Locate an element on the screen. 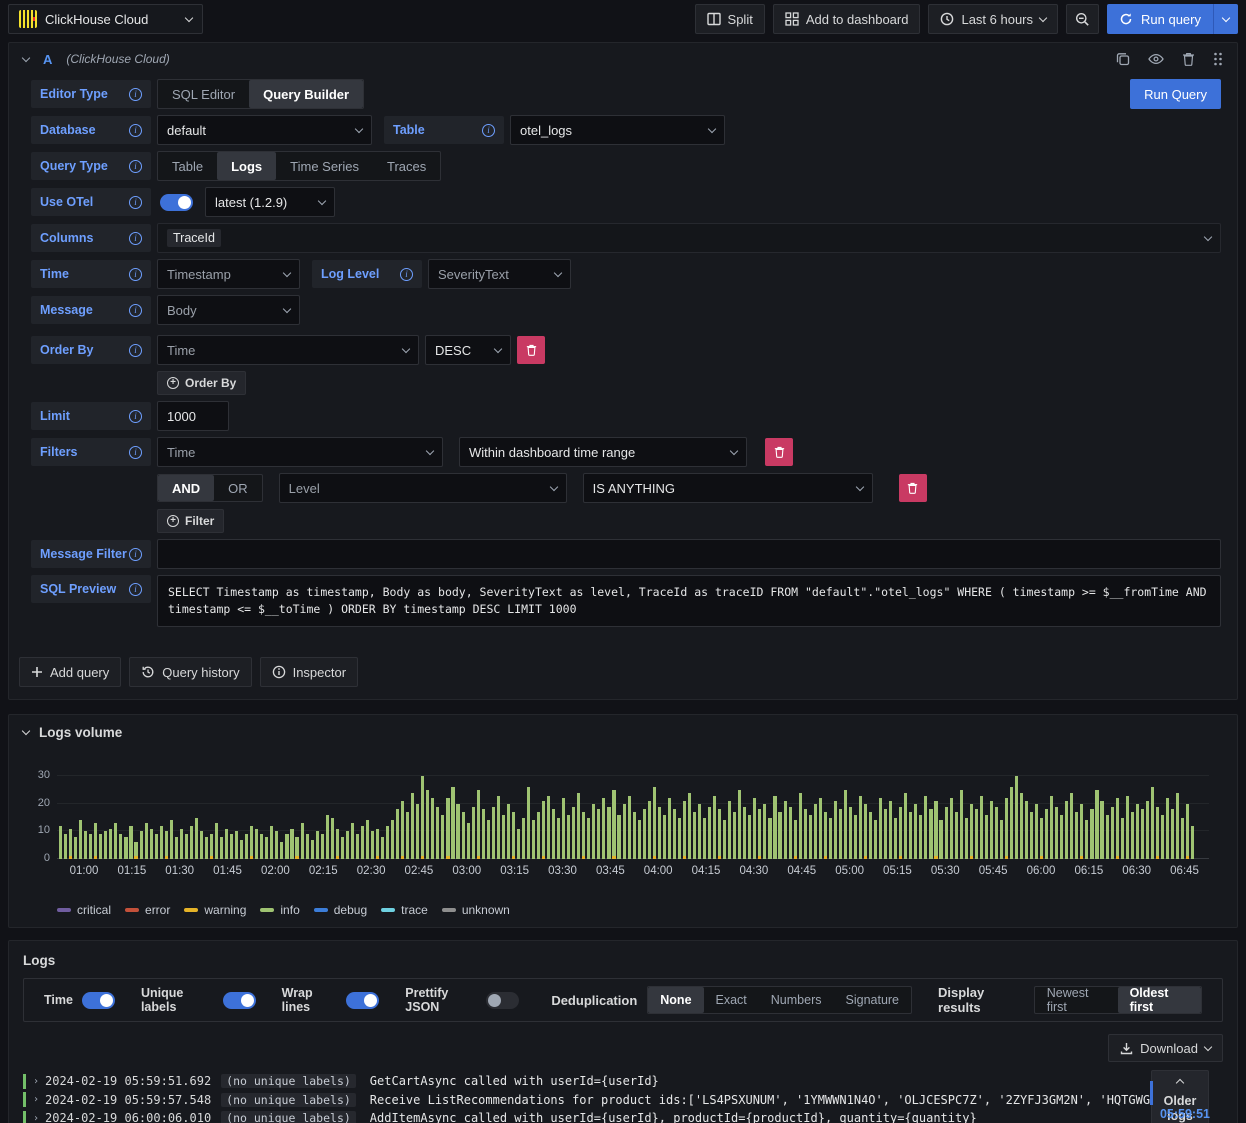  database-select: default is located at coordinates (264, 130).